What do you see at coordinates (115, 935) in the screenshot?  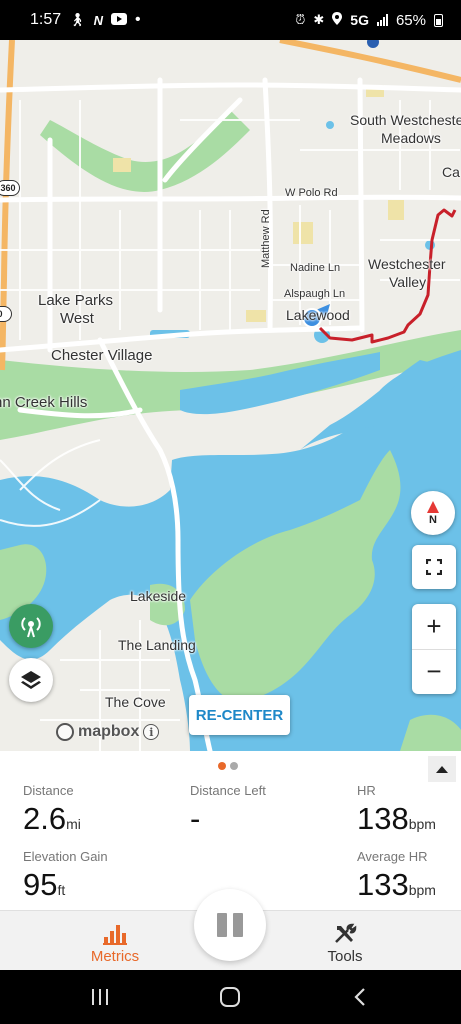 I see `bar-chart-icon` at bounding box center [115, 935].